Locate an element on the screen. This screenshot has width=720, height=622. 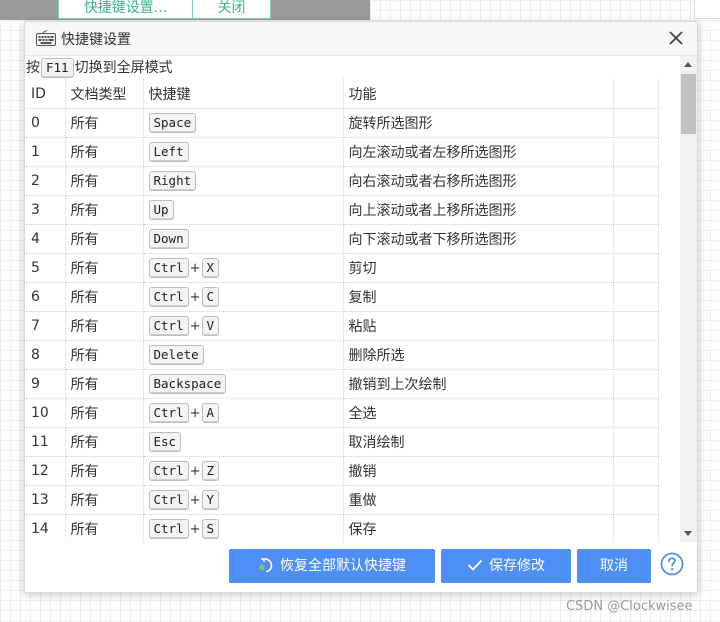
key-cap: Y is located at coordinates (210, 500).